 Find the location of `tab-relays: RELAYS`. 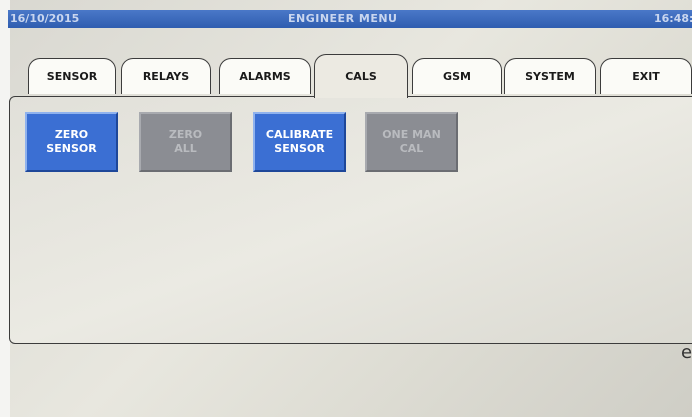

tab-relays: RELAYS is located at coordinates (166, 76).